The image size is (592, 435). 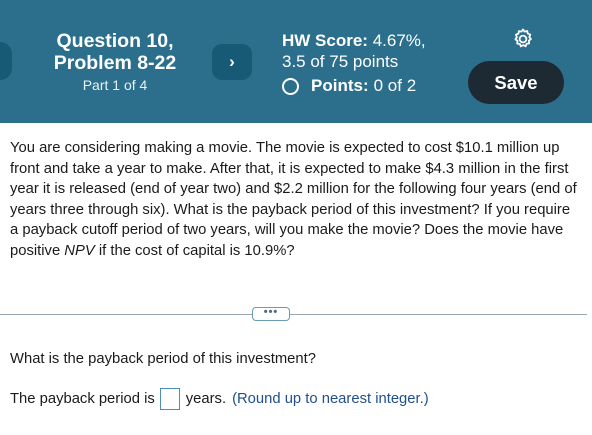 I want to click on hw-score-points: 3.5 of 75 points, so click(x=340, y=61).